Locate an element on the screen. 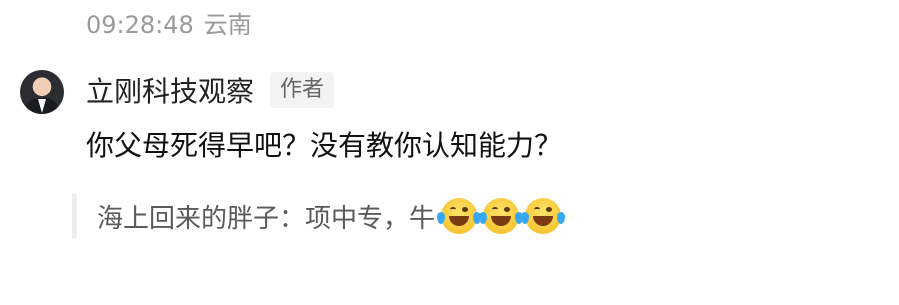 The width and height of the screenshot is (899, 305). avatar is located at coordinates (42, 92).